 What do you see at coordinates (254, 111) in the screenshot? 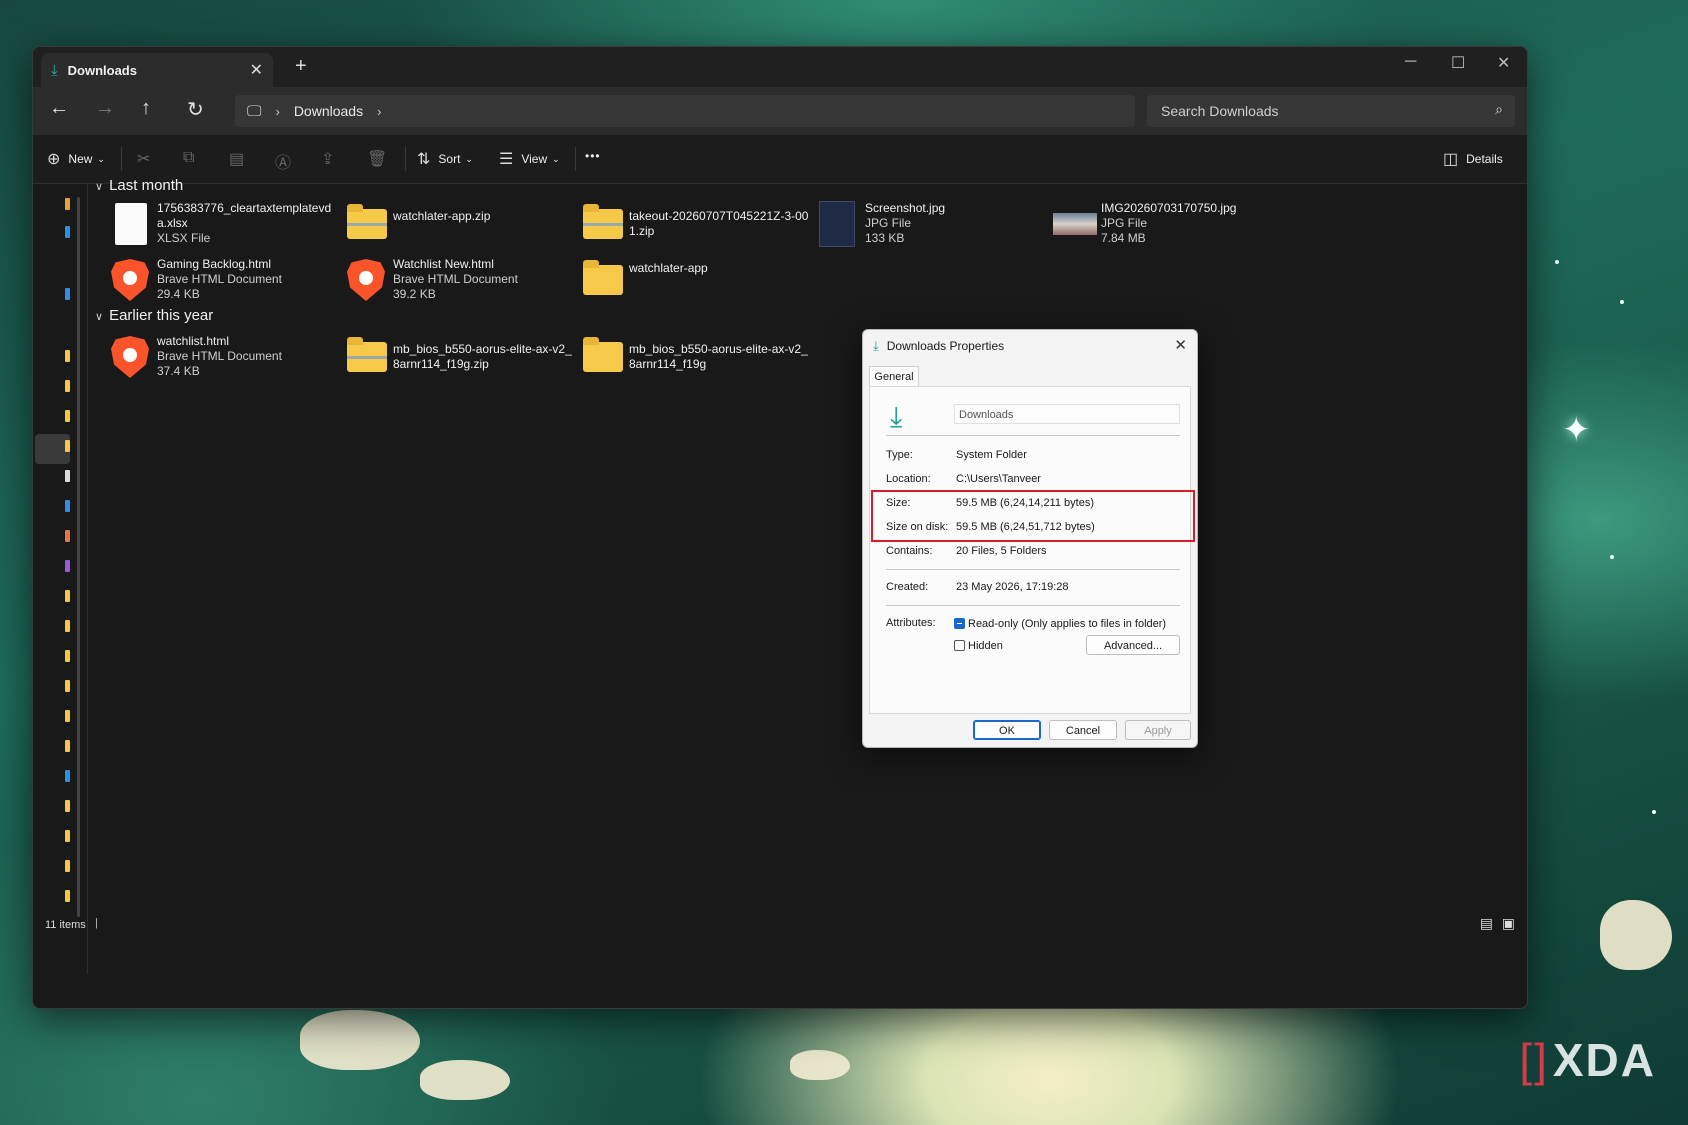
I see `this-pc-icon: 🖵` at bounding box center [254, 111].